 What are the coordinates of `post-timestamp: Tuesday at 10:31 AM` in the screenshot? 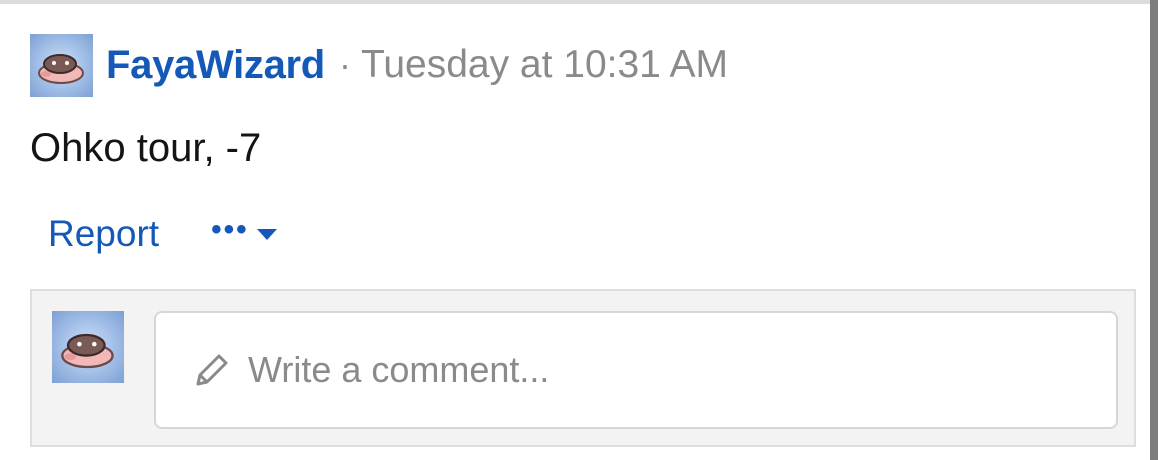 It's located at (544, 65).